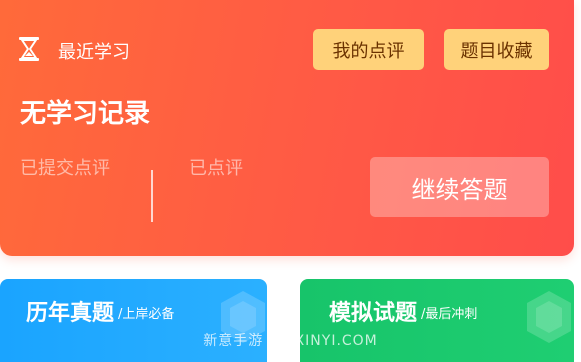 Image resolution: width=581 pixels, height=362 pixels. I want to click on stats-divider, so click(152, 196).